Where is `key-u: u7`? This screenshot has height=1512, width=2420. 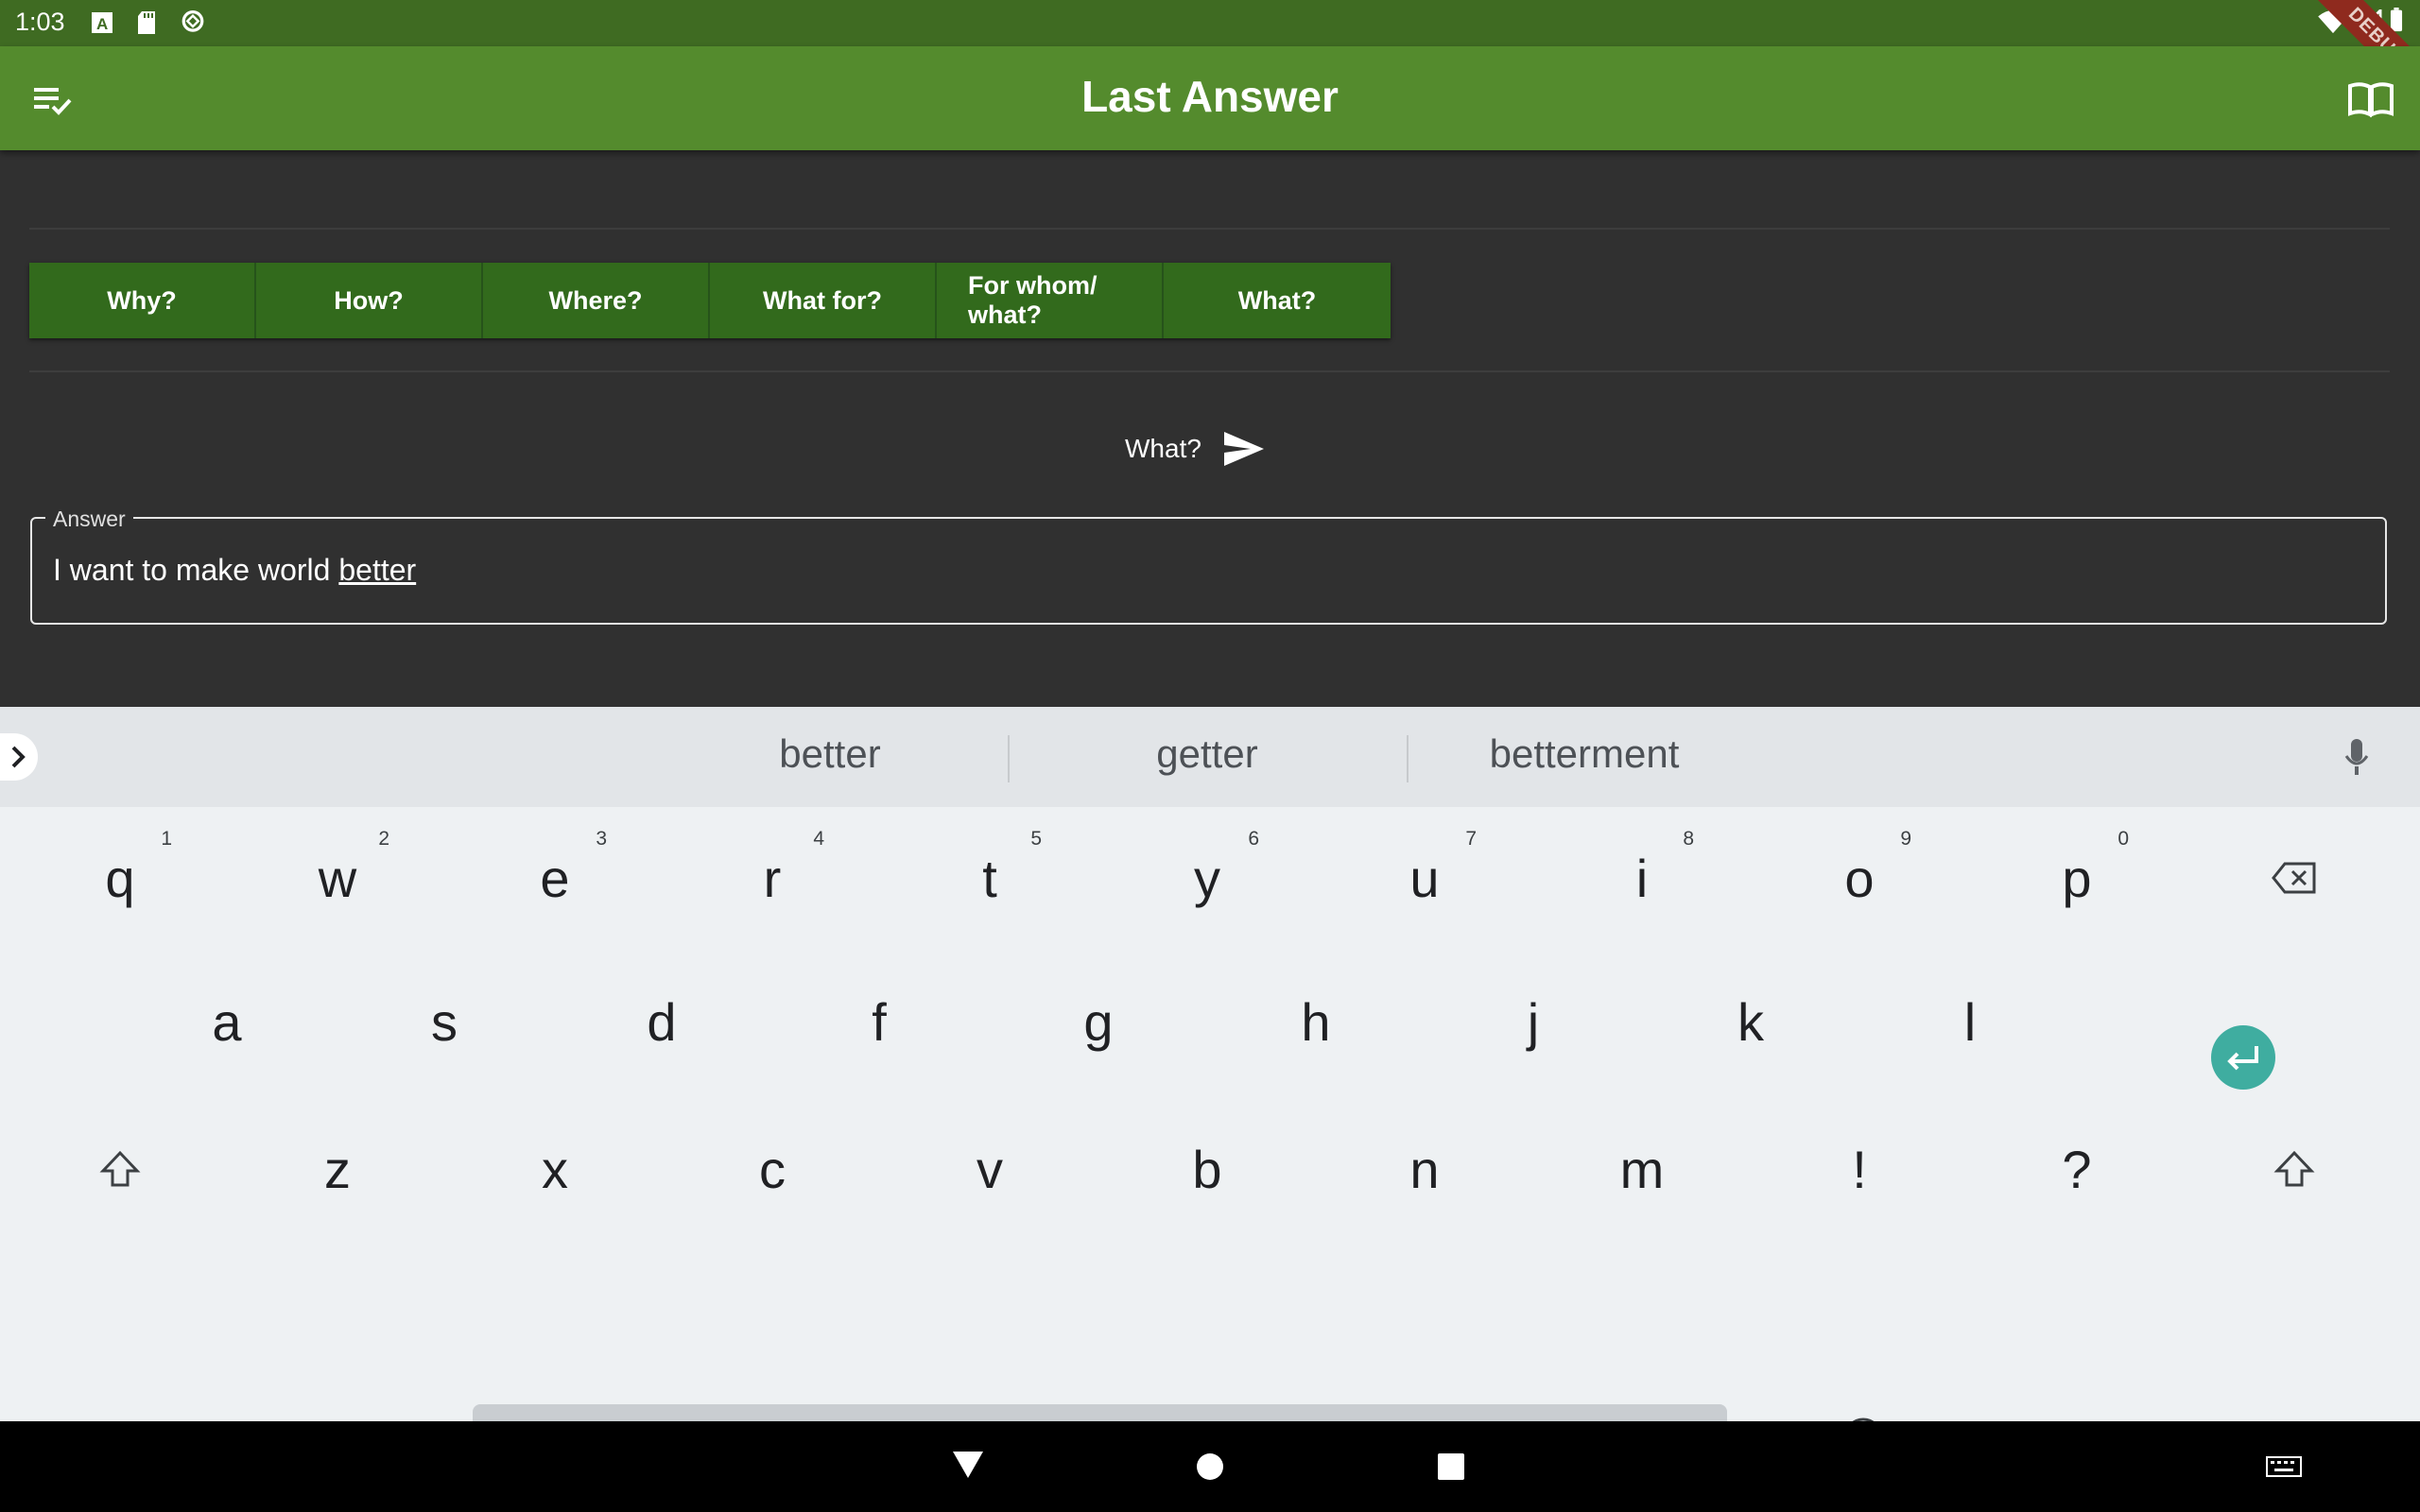 key-u: u7 is located at coordinates (1424, 878).